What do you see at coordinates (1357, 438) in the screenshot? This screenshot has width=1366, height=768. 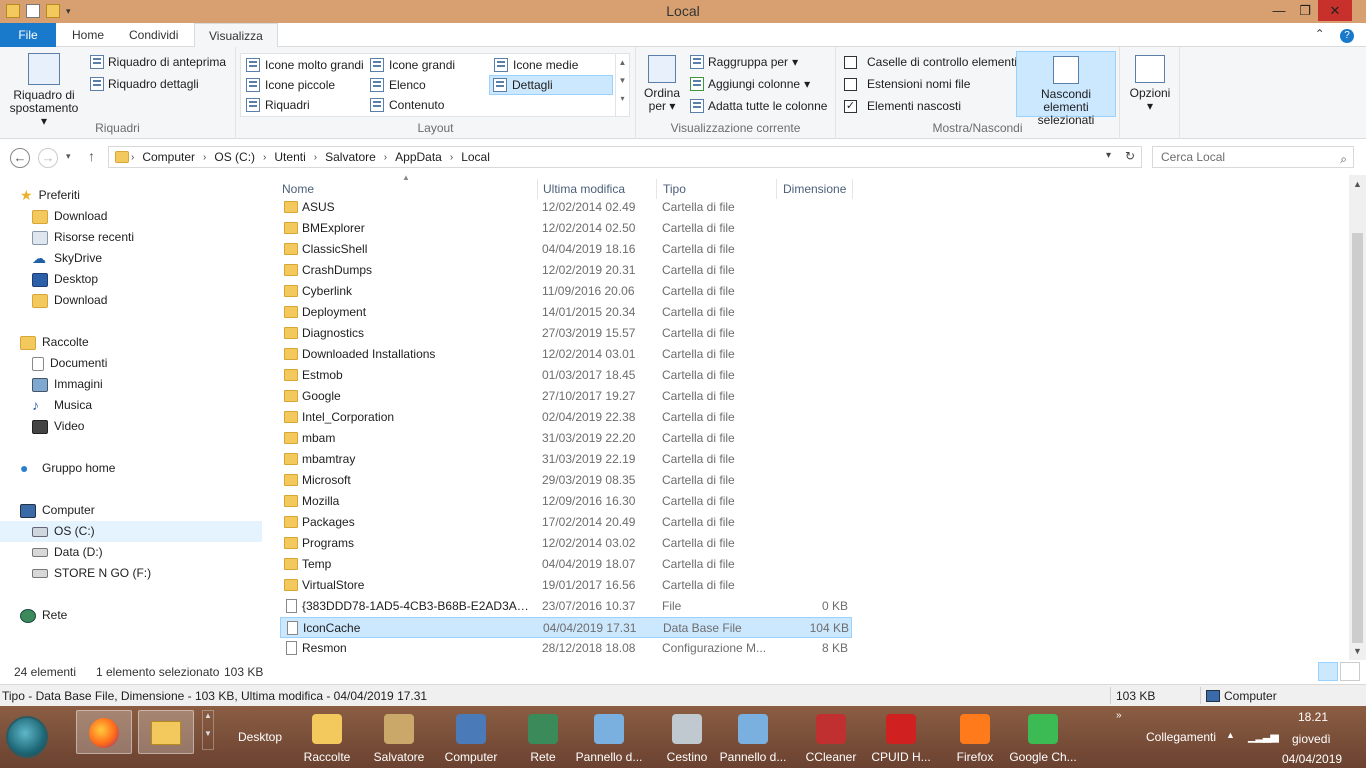 I see `scrollbar-thumb` at bounding box center [1357, 438].